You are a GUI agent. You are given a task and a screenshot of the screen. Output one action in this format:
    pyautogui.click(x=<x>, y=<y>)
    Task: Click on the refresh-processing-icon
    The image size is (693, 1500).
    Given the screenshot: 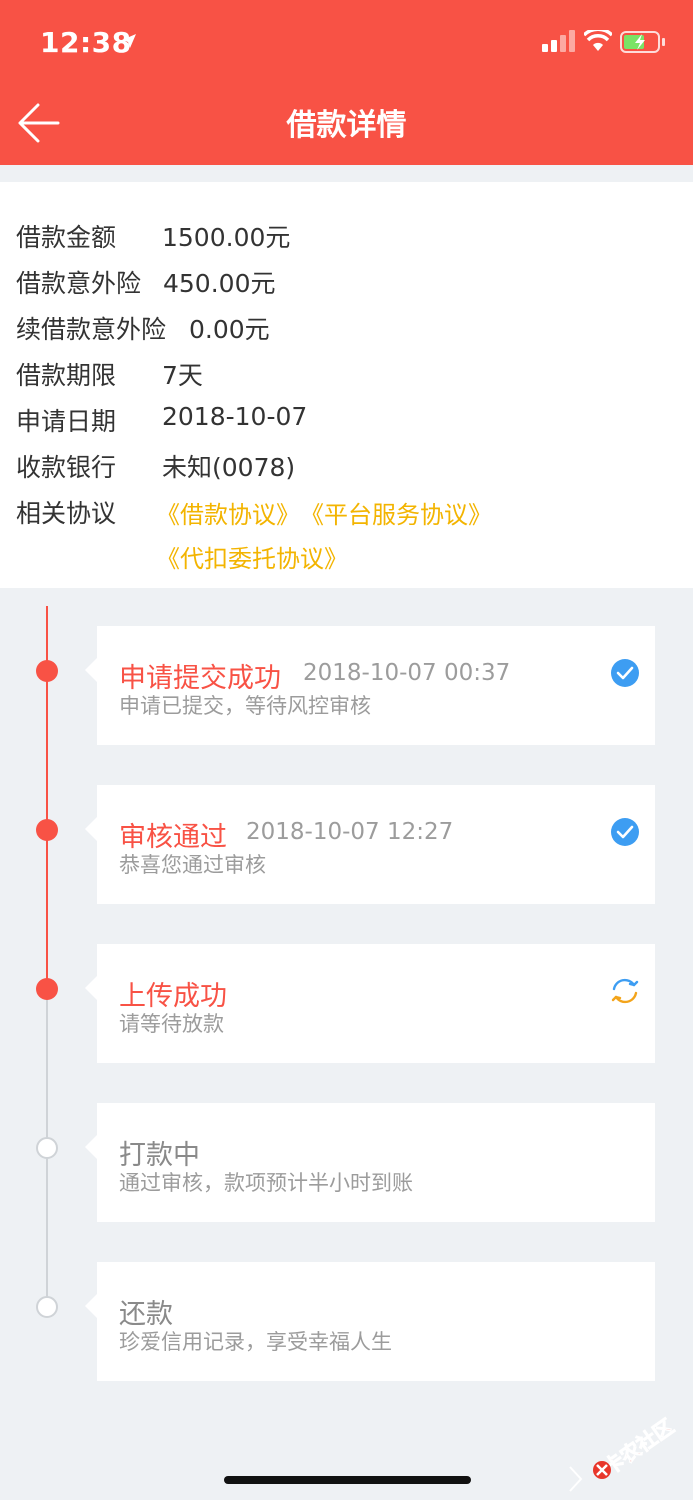 What is the action you would take?
    pyautogui.click(x=625, y=991)
    